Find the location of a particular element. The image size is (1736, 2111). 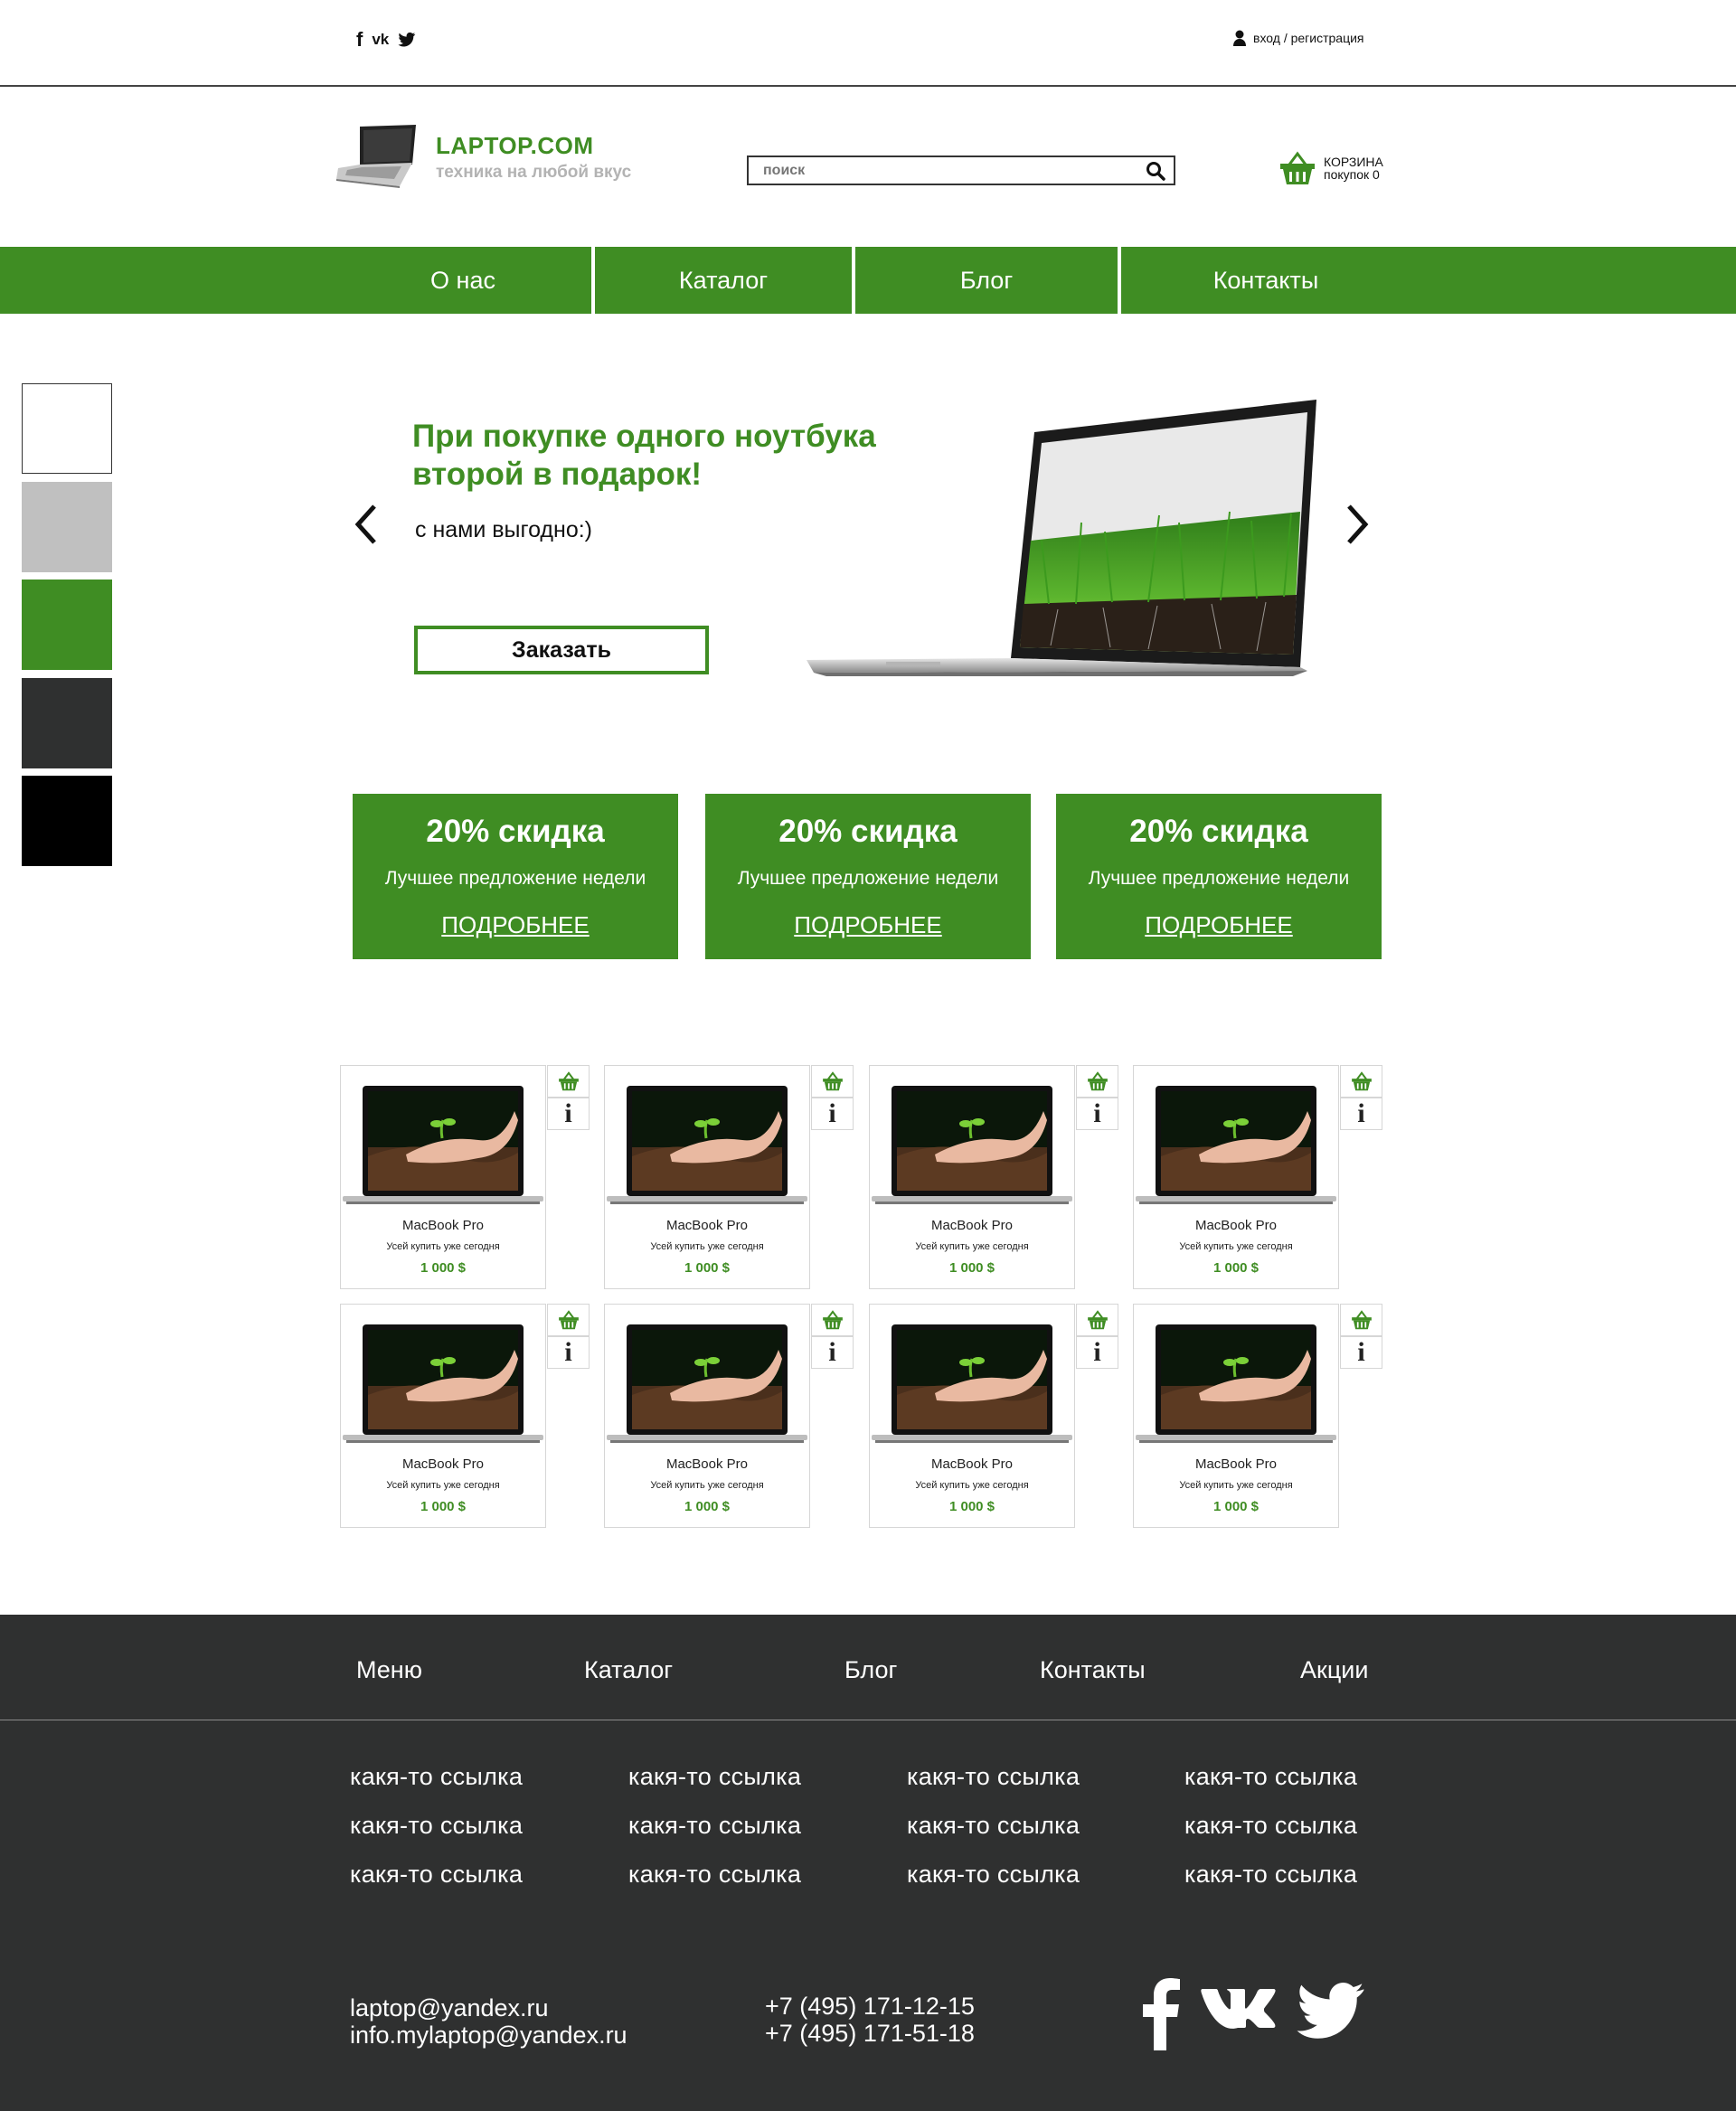

vk-icon is located at coordinates (1239, 2009).